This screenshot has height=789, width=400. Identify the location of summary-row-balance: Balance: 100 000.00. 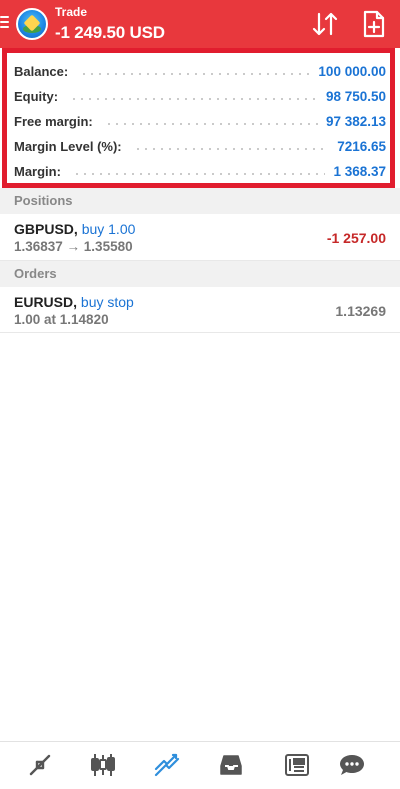
(200, 71).